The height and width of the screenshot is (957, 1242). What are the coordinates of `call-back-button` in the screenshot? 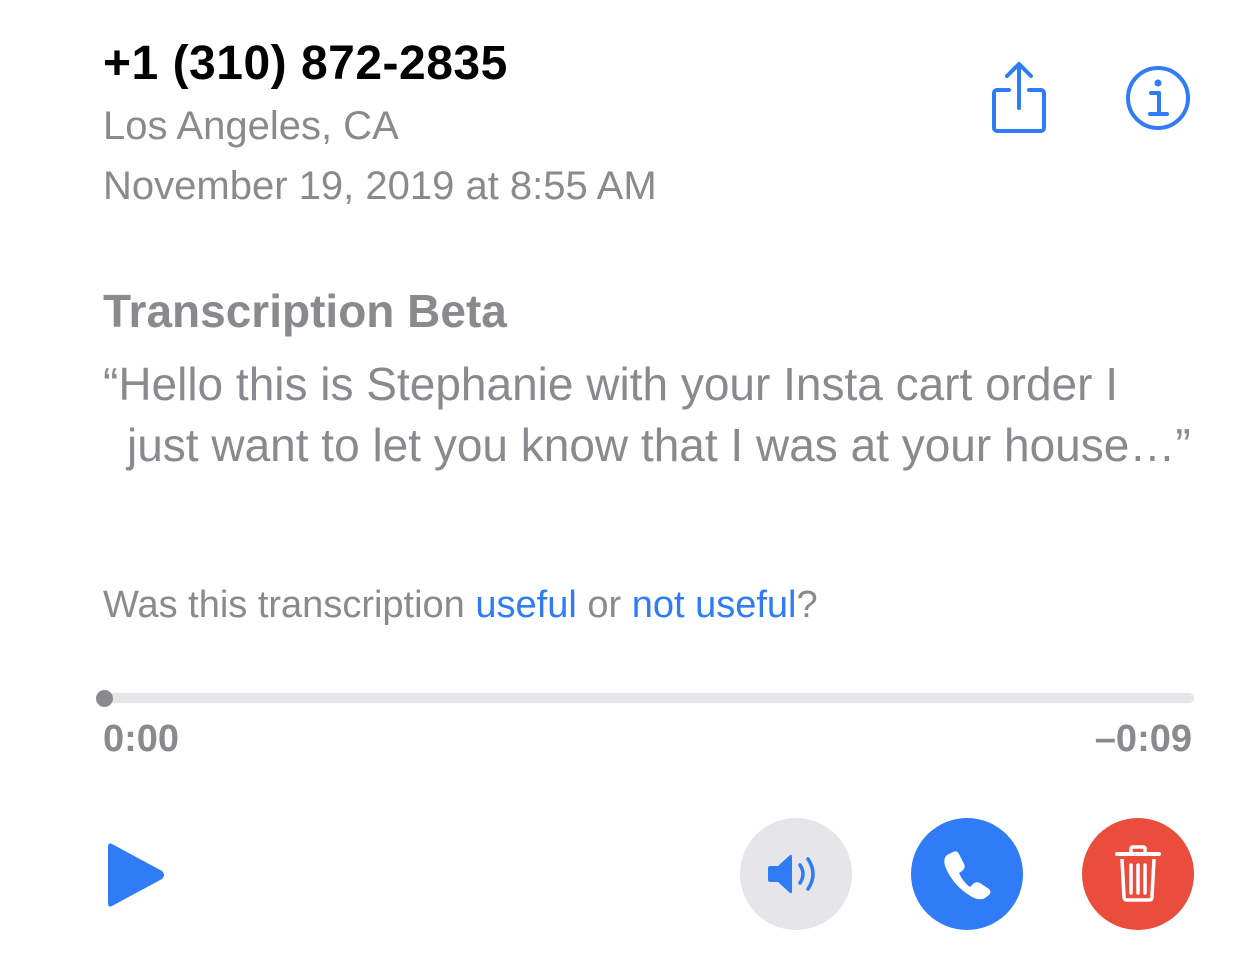 It's located at (967, 874).